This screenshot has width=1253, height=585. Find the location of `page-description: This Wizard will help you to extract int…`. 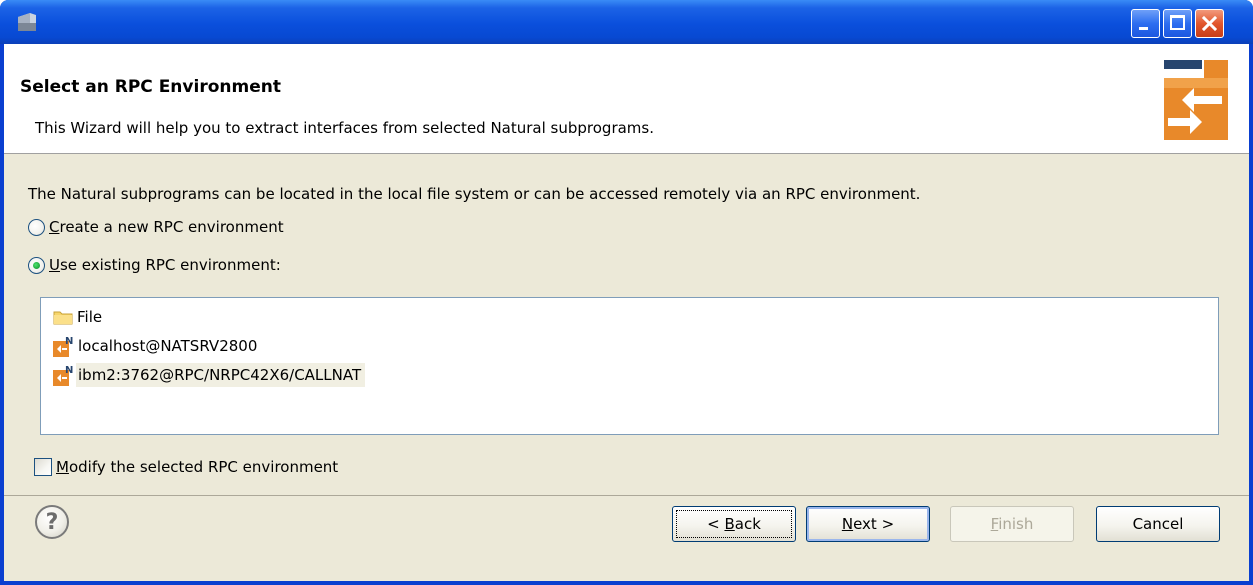

page-description: This Wizard will help you to extract int… is located at coordinates (345, 128).